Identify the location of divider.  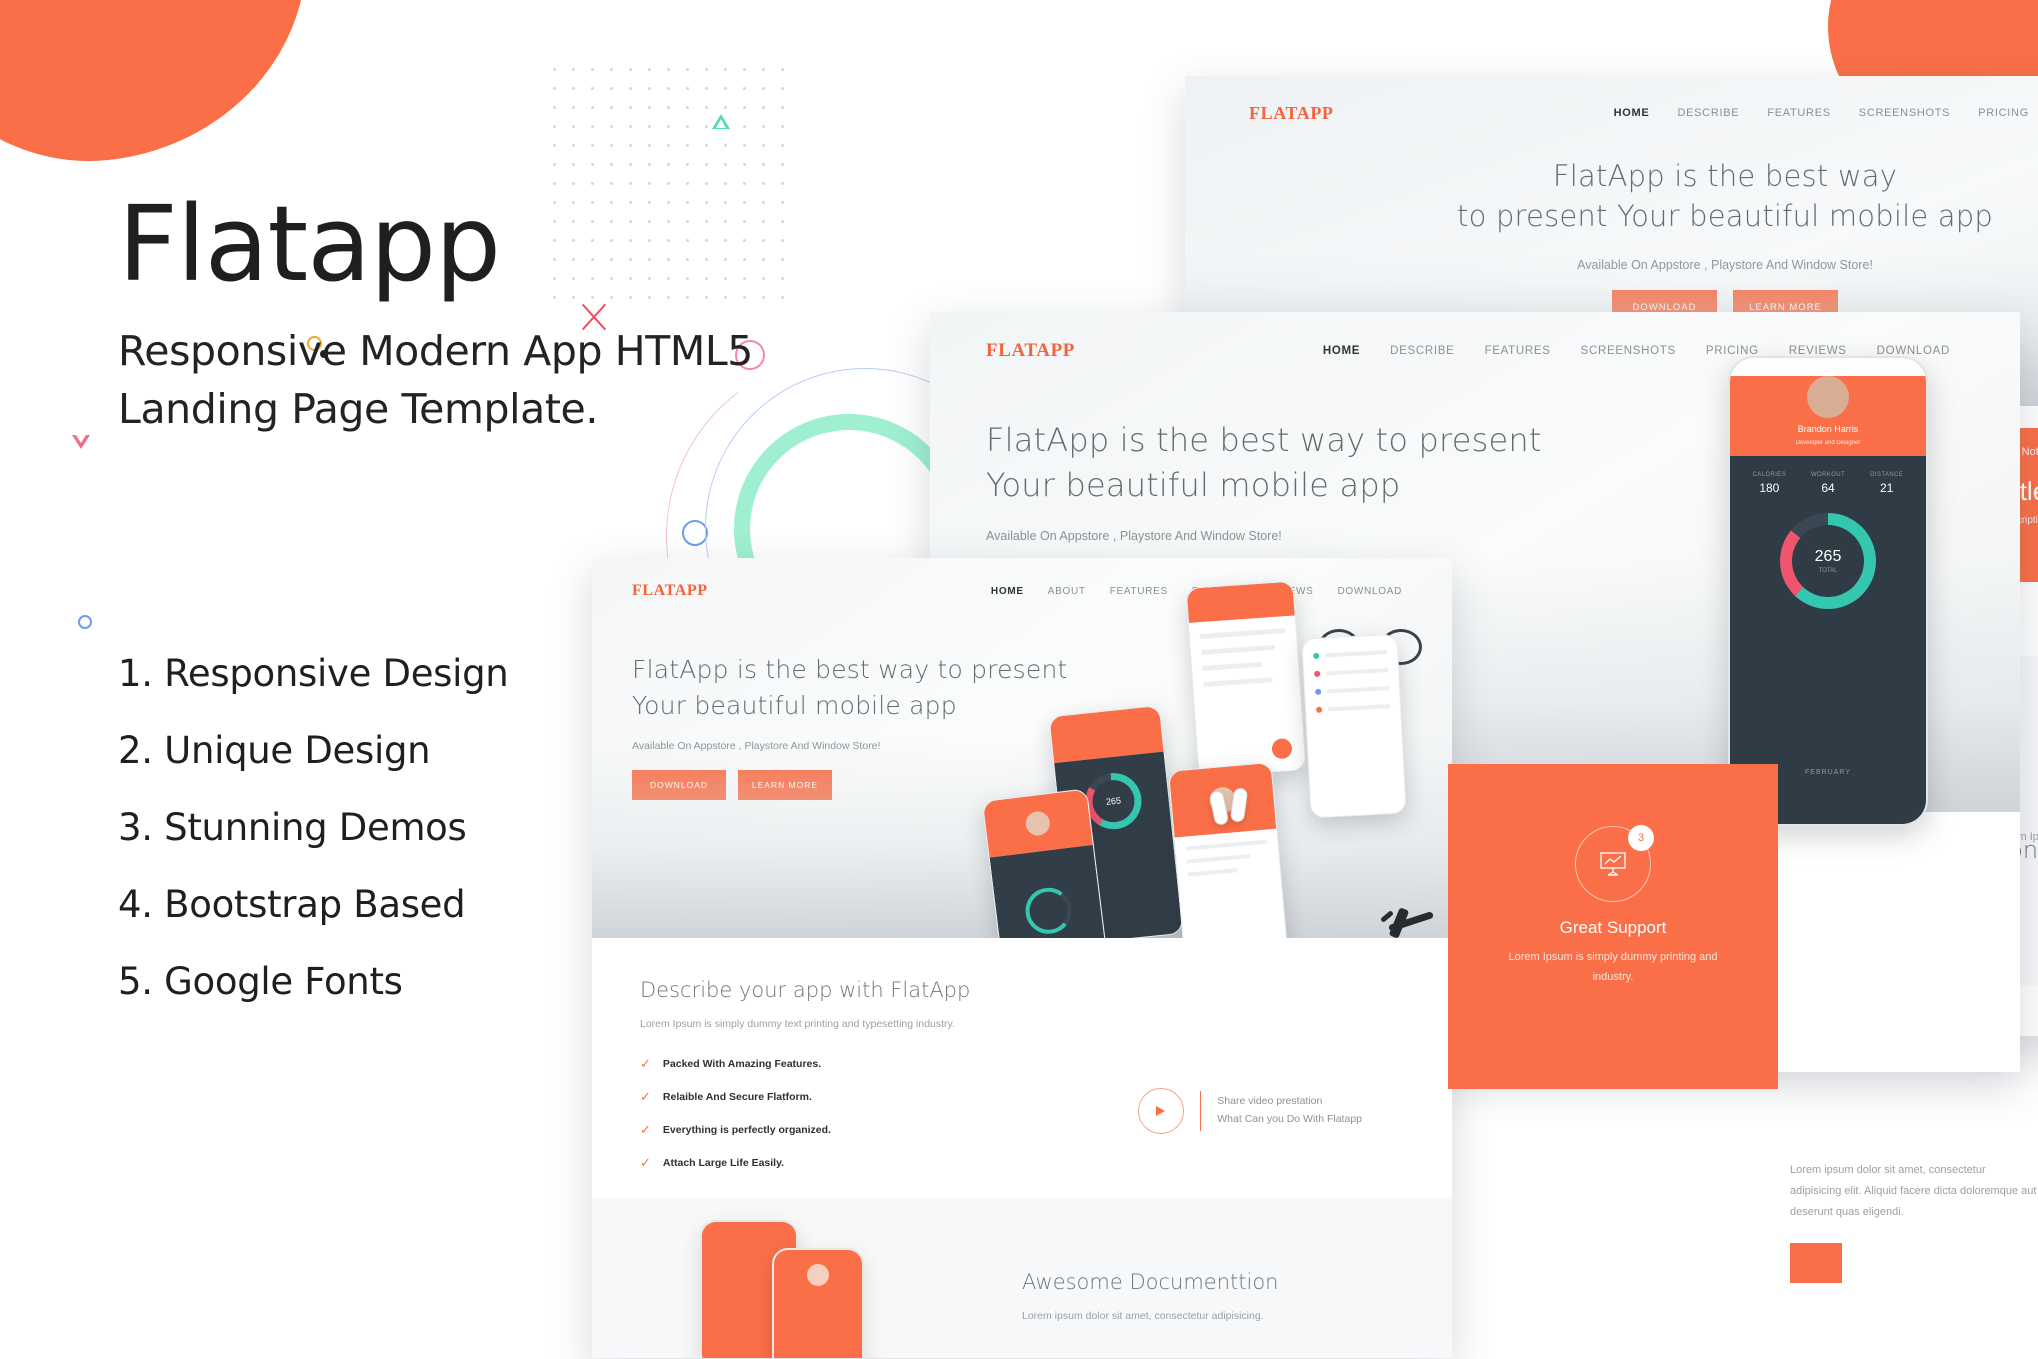
(1200, 1111).